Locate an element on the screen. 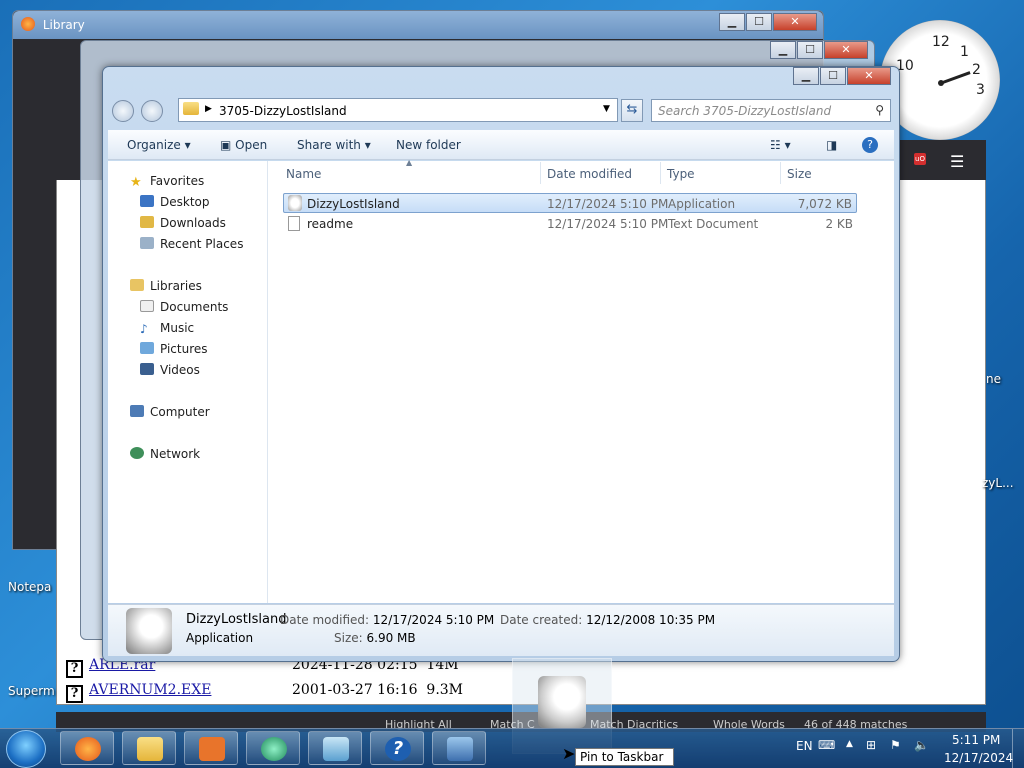  column-header-date: Date modified is located at coordinates (589, 174).